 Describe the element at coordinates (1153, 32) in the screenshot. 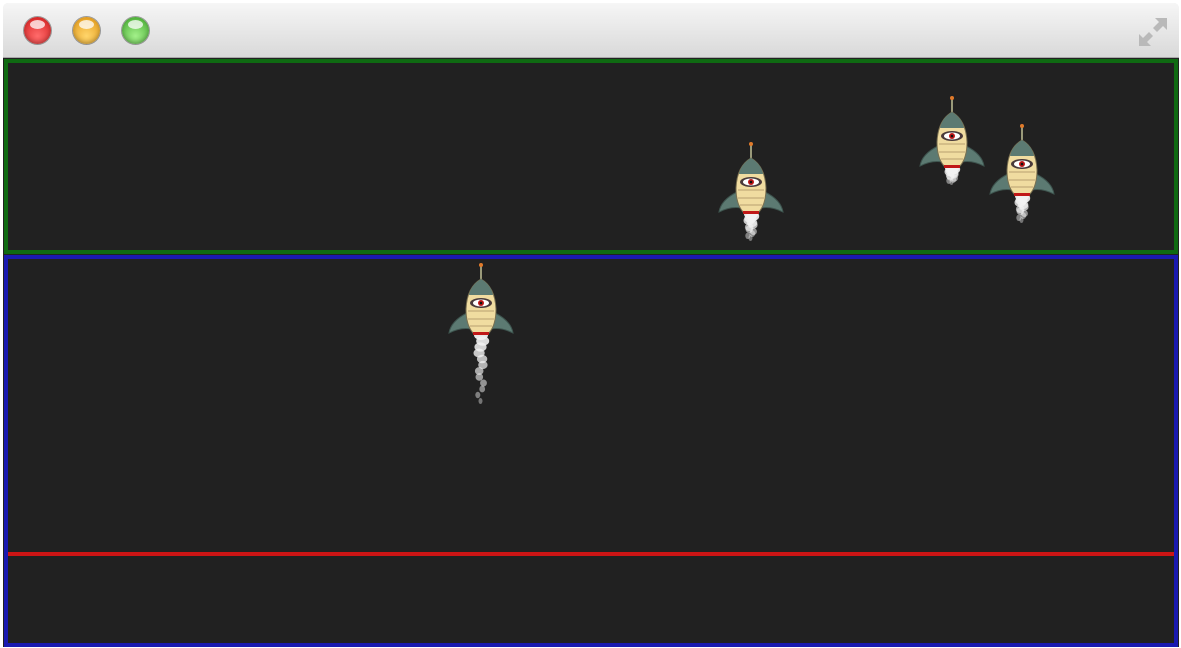

I see `fullscreen-arrows-icon` at that location.